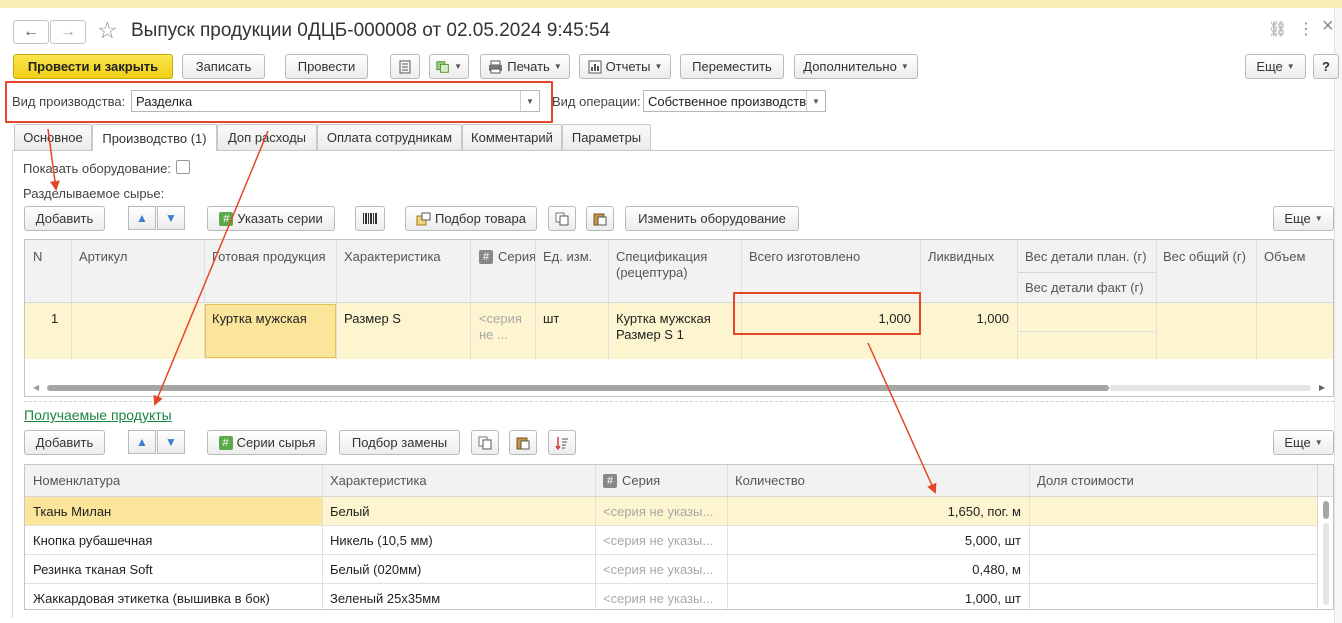  I want to click on tab-production: Производство (1), so click(154, 137).